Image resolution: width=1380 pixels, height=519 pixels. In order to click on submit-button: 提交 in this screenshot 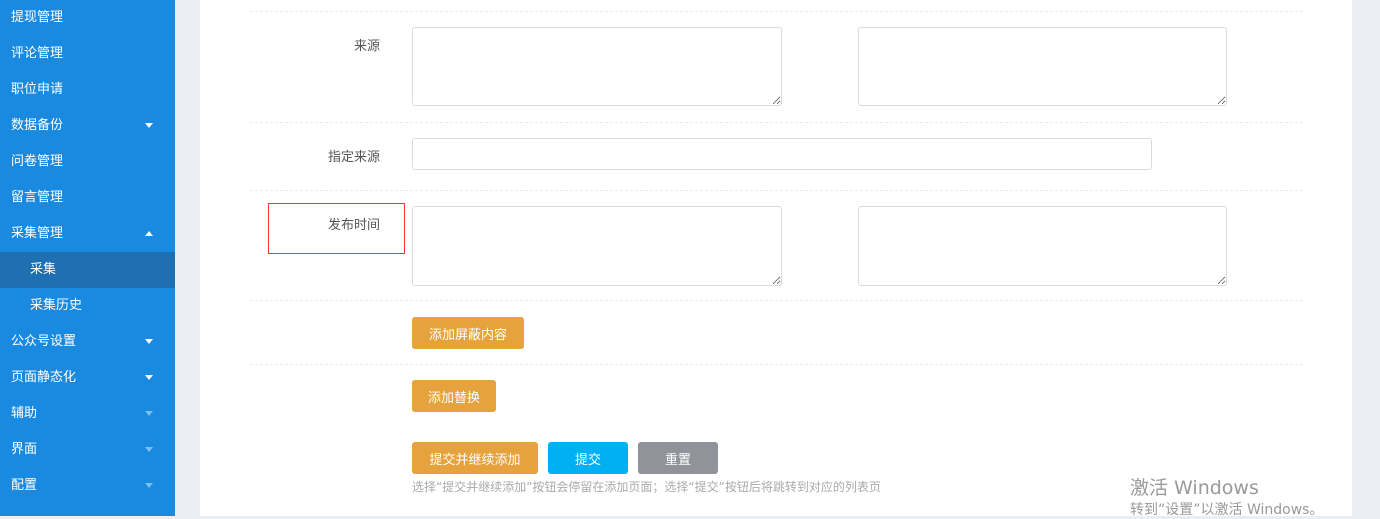, I will do `click(588, 458)`.